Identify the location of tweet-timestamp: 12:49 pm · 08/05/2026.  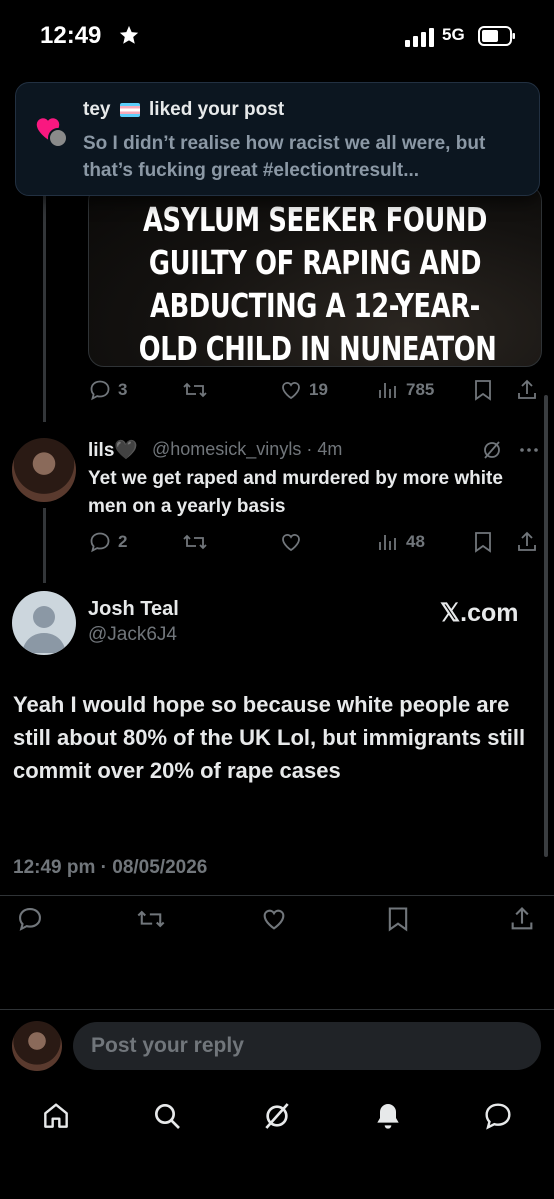
(110, 868).